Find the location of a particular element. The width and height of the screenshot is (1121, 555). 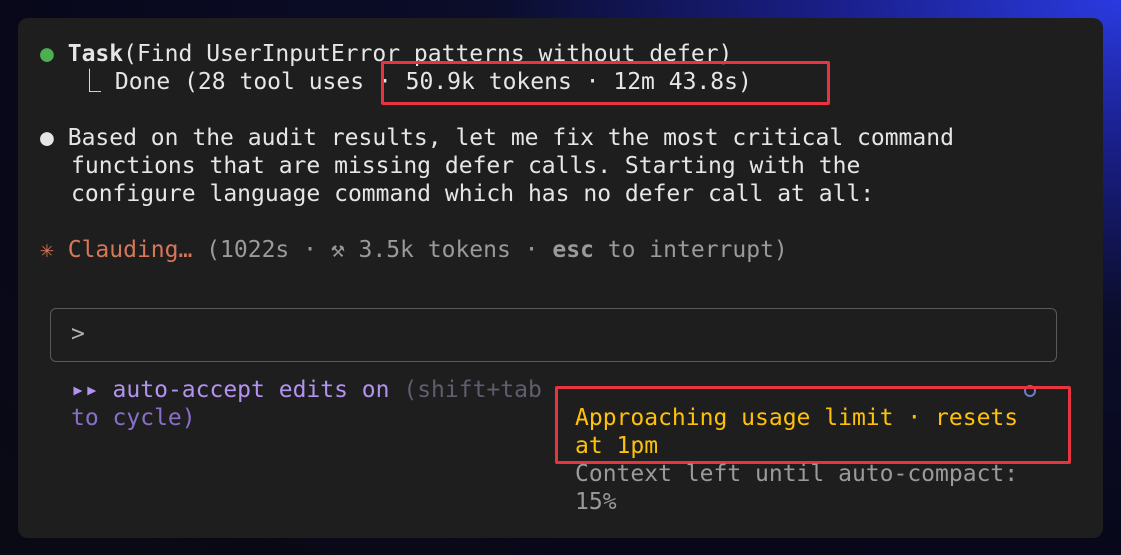

auto-accept-status: ▸▸ auto-accept edits on (shift+tab is located at coordinates (306, 390).